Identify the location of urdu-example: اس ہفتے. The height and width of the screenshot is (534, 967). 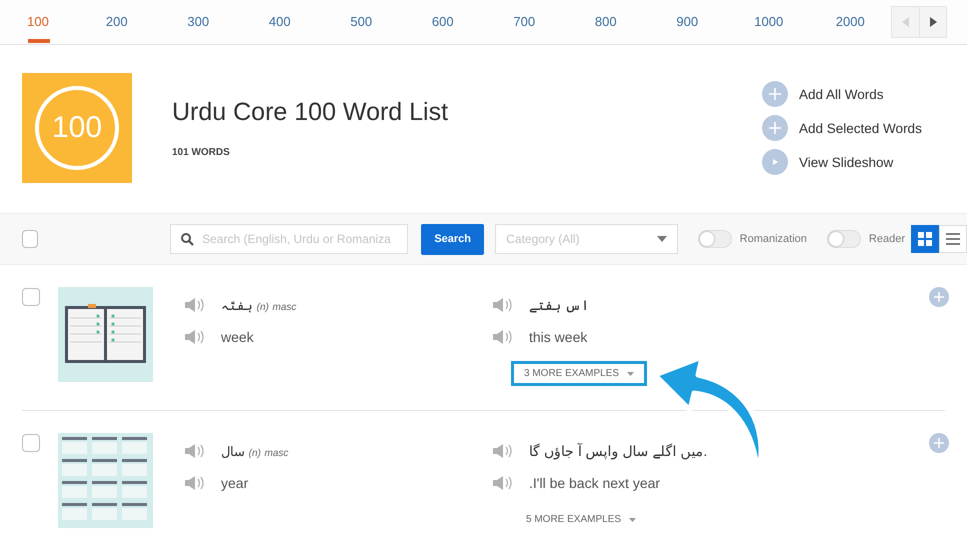
(559, 305).